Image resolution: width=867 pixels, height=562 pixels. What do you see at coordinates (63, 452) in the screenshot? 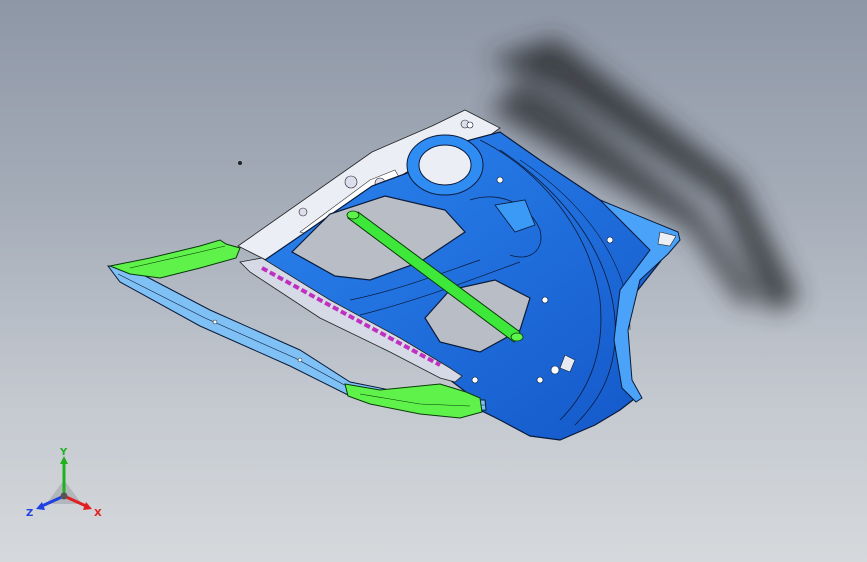
I see `y-axis-label: Y` at bounding box center [63, 452].